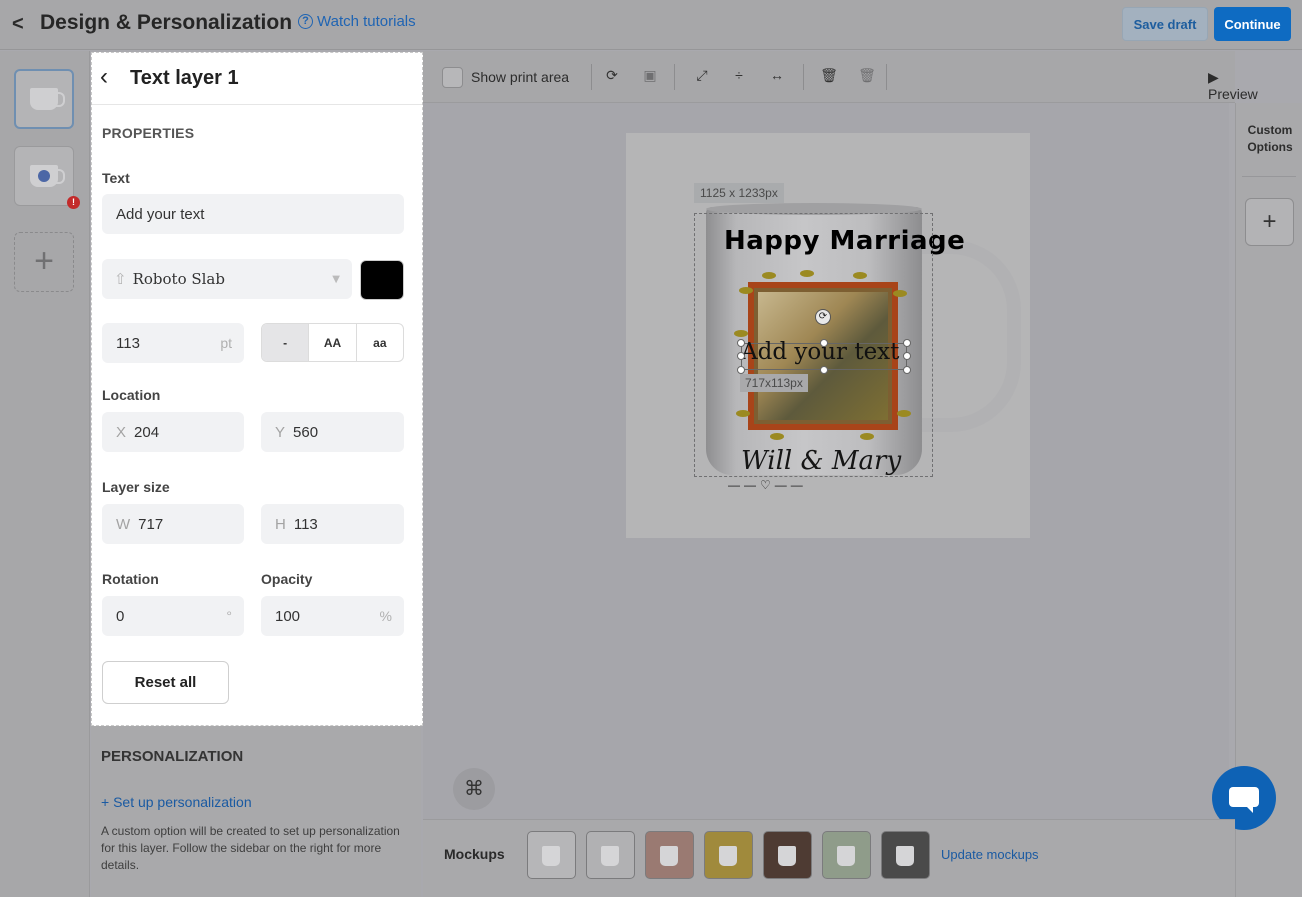  What do you see at coordinates (305, 524) in the screenshot?
I see `h-value: 113` at bounding box center [305, 524].